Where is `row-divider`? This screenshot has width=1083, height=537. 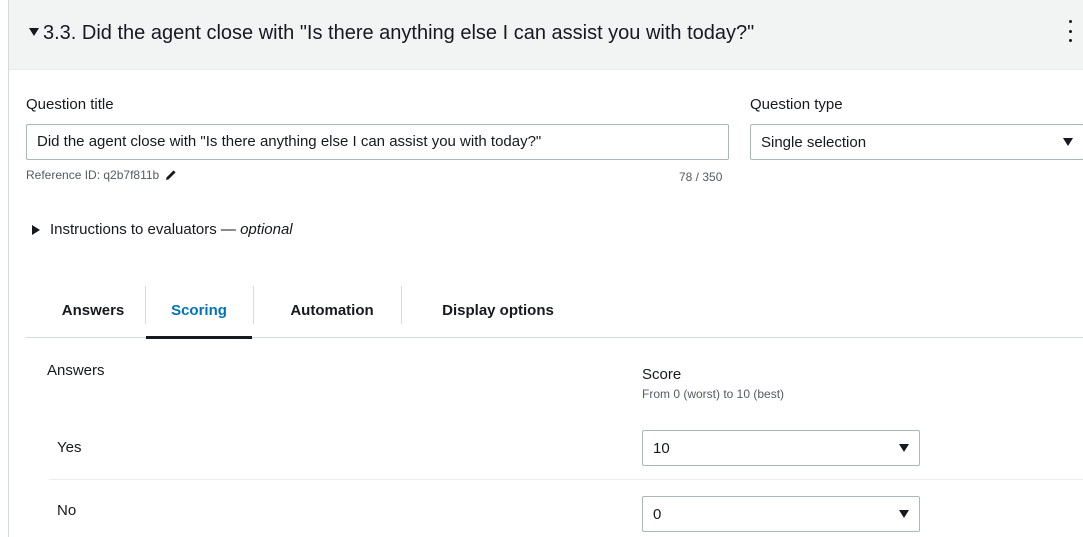 row-divider is located at coordinates (566, 479).